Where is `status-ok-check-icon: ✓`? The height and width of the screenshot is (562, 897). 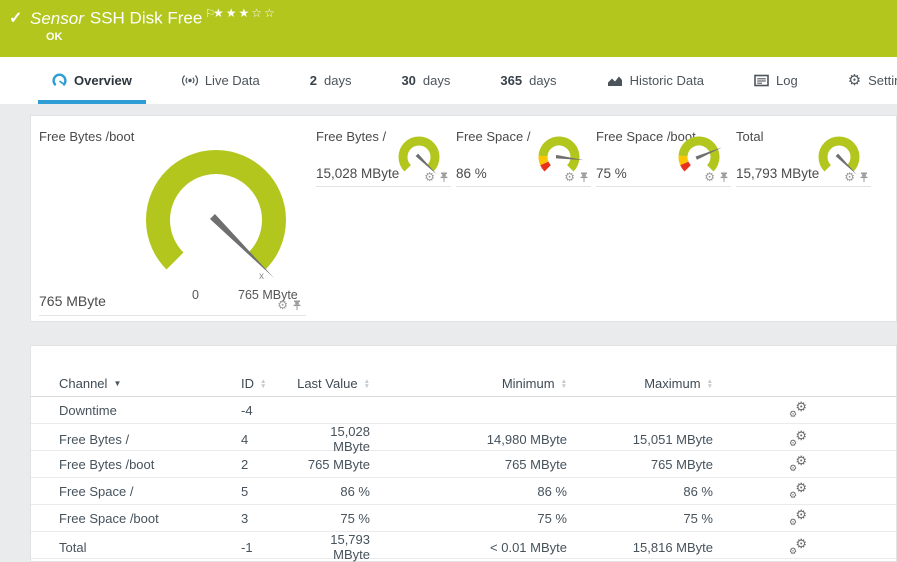 status-ok-check-icon: ✓ is located at coordinates (16, 18).